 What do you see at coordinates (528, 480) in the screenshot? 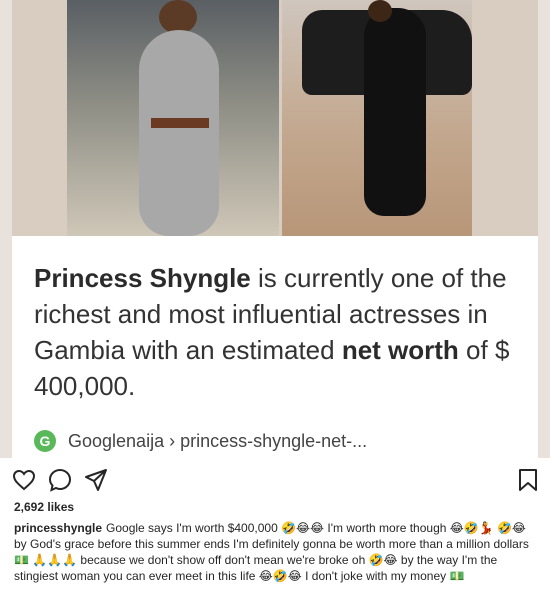
I see `bookmark-icon` at bounding box center [528, 480].